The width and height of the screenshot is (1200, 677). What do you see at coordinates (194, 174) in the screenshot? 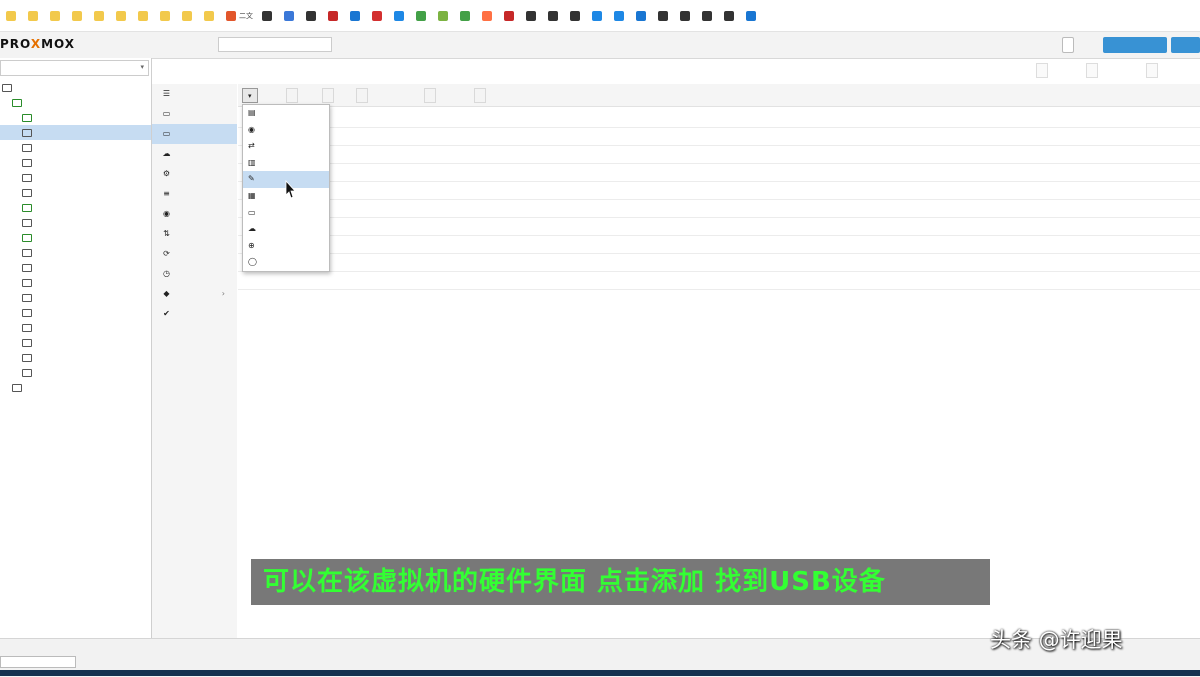
I see `nav-item: ⚙` at bounding box center [194, 174].